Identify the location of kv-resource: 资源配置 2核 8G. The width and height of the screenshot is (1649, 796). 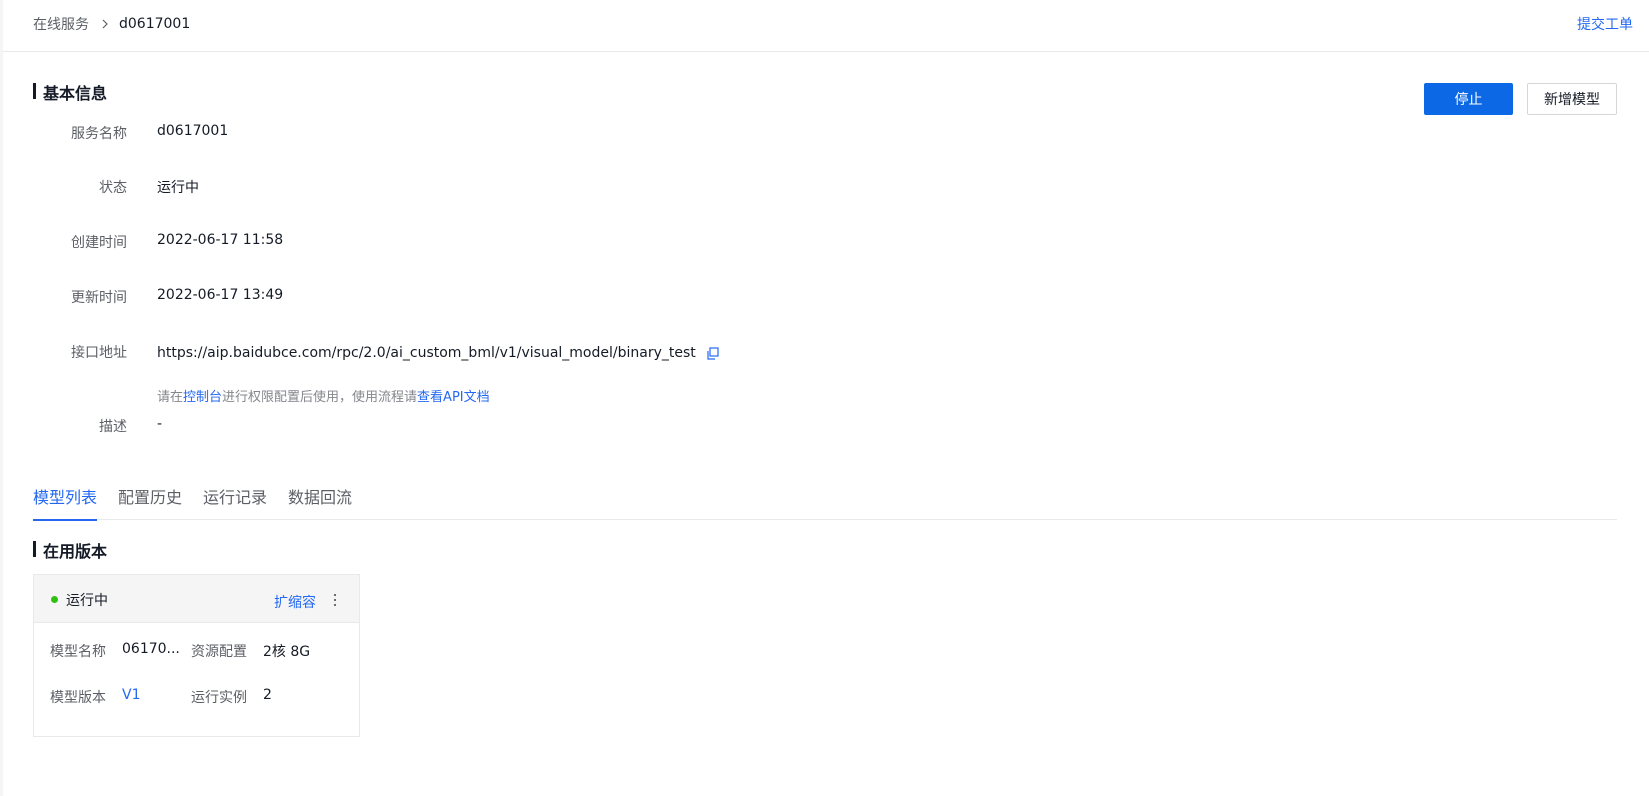
(250, 651).